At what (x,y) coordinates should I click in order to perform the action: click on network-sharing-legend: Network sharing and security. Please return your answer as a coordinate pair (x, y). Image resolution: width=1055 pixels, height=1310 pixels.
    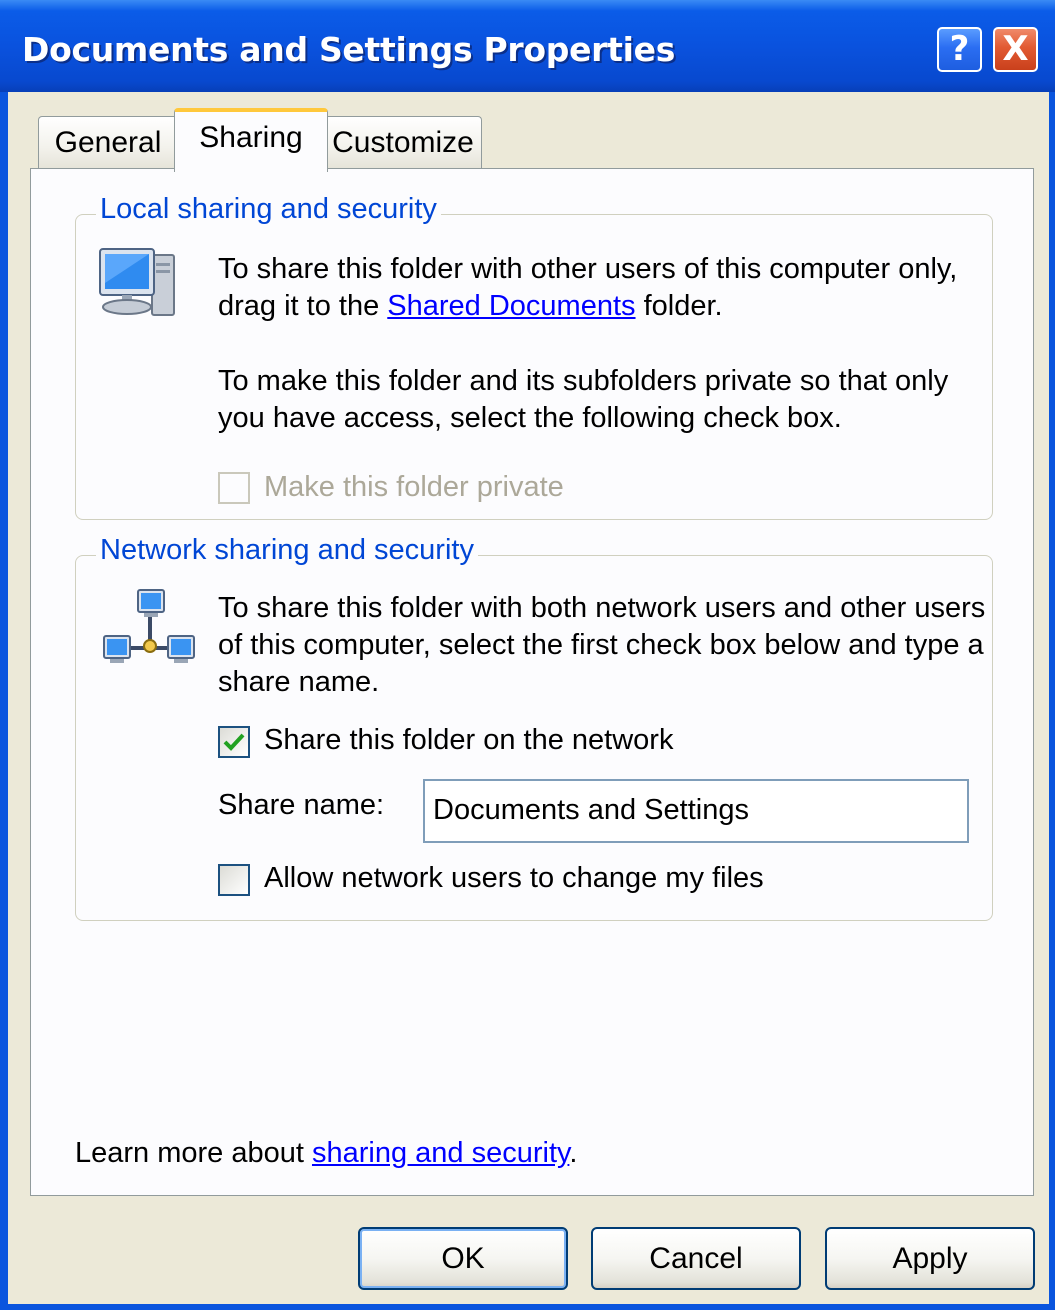
    Looking at the image, I should click on (287, 550).